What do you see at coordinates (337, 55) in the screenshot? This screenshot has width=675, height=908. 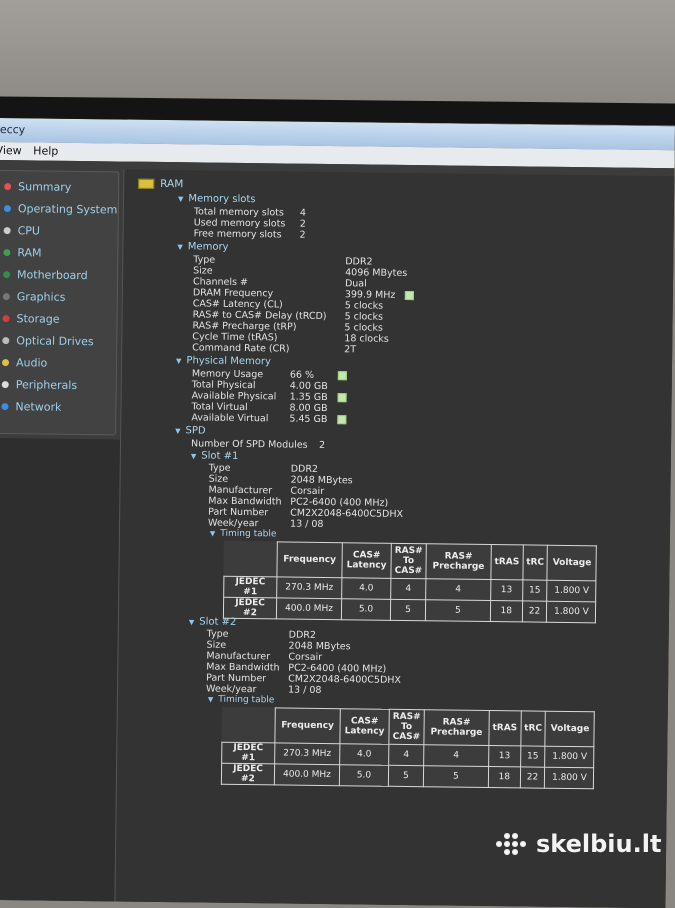 I see `background-wall` at bounding box center [337, 55].